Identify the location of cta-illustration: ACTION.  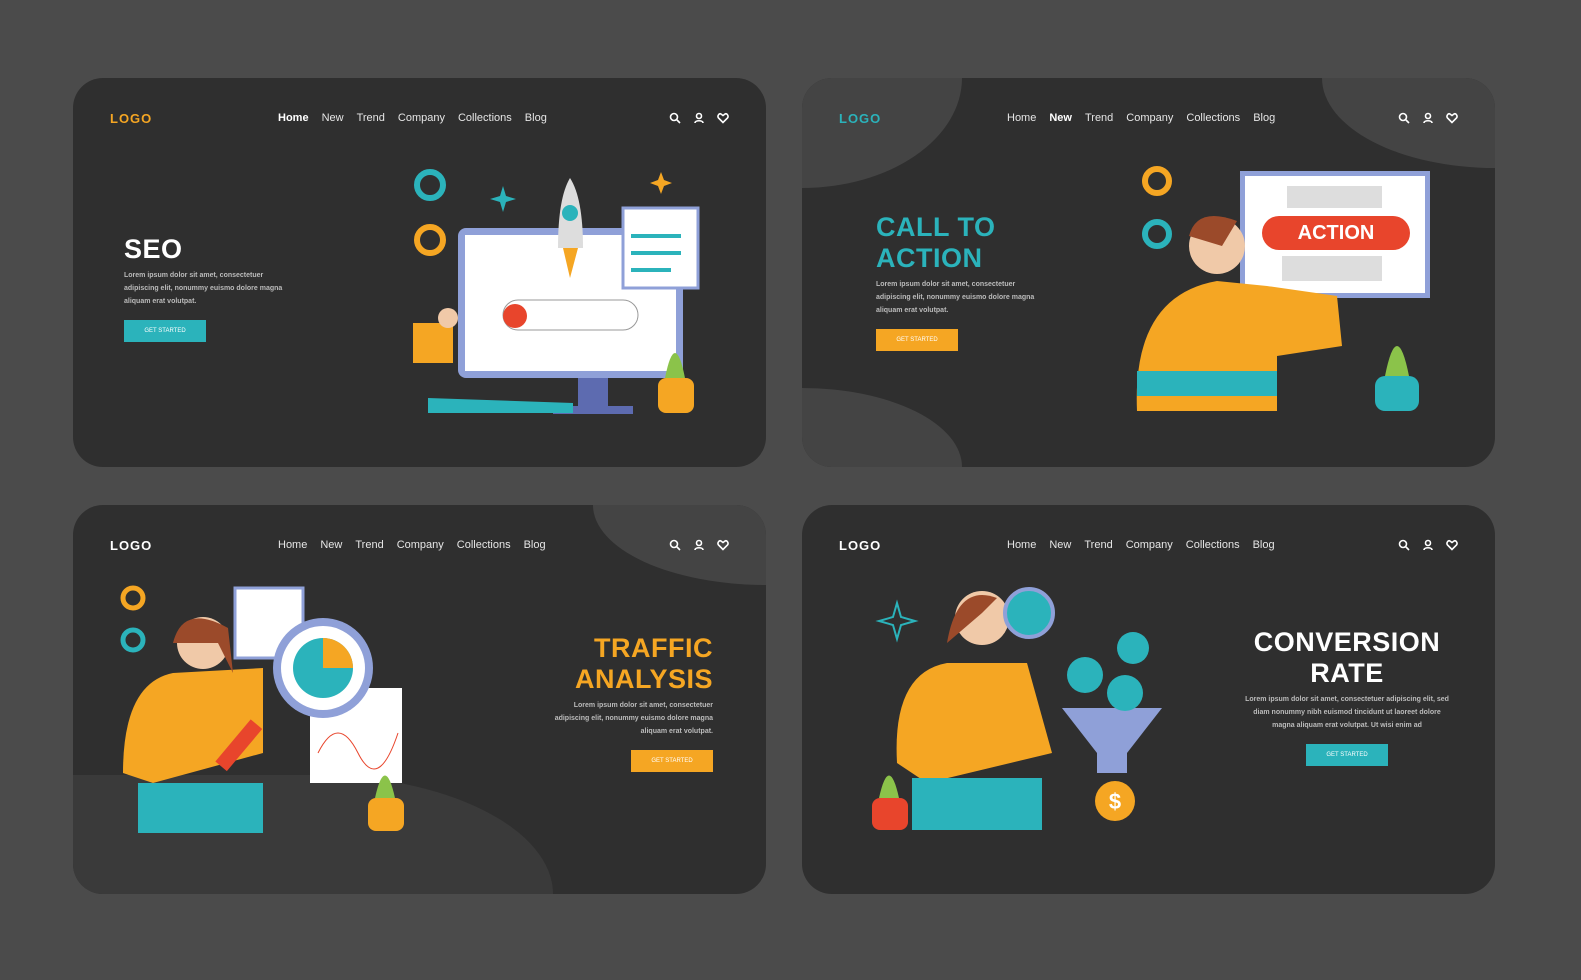
(1283, 288).